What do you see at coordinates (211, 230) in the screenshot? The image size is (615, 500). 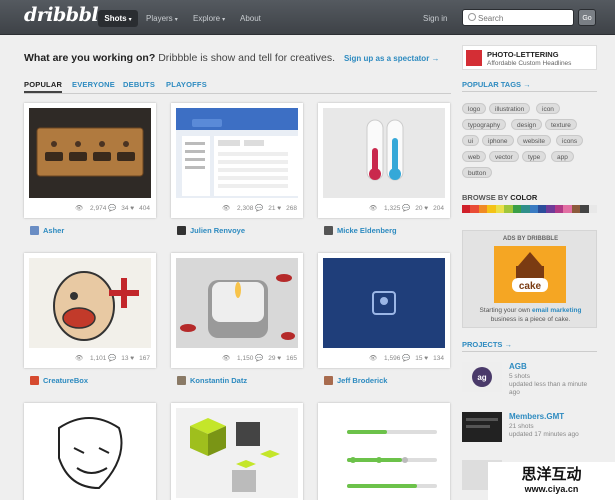 I see `shot-author: Julien Renvoye` at bounding box center [211, 230].